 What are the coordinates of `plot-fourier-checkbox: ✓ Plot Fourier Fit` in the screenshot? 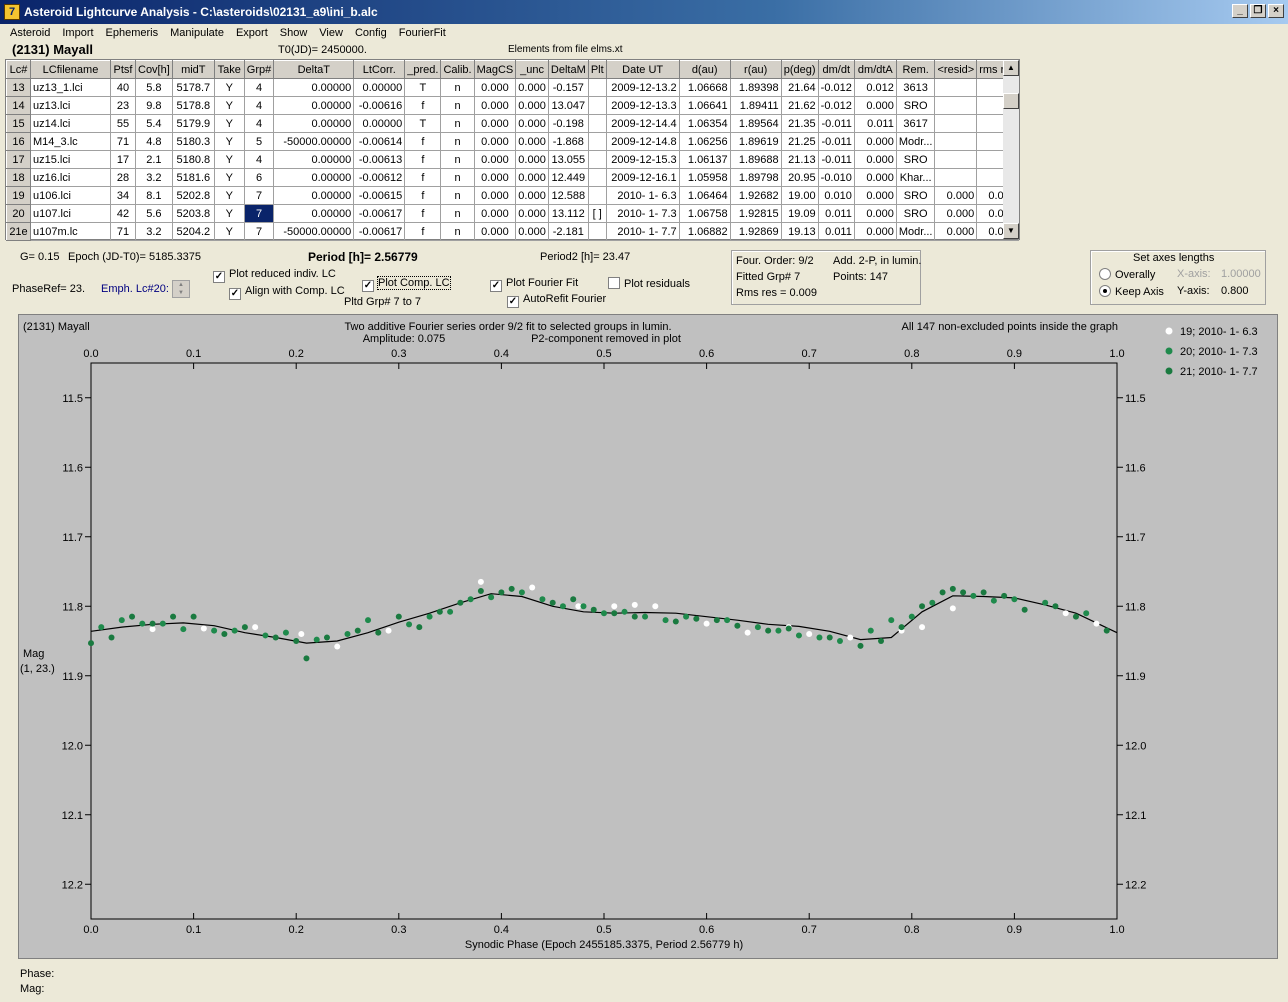 It's located at (534, 284).